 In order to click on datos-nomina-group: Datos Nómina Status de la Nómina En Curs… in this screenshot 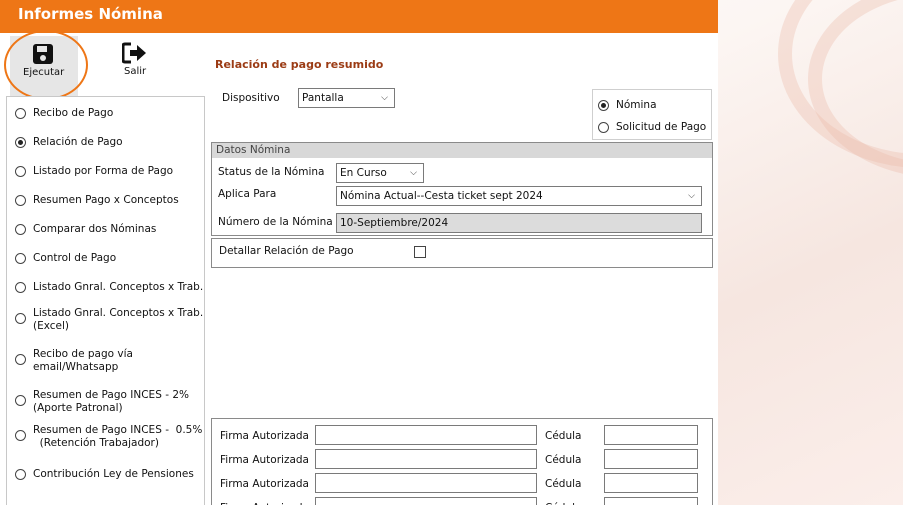, I will do `click(462, 189)`.